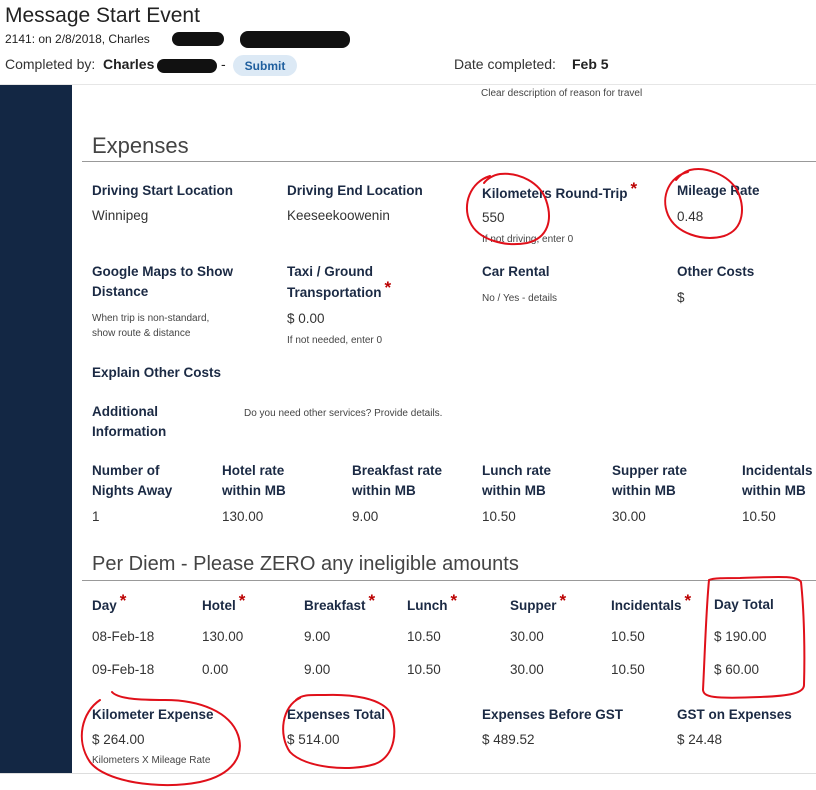  Describe the element at coordinates (102, 15) in the screenshot. I see `page-title: Message Start Event` at that location.